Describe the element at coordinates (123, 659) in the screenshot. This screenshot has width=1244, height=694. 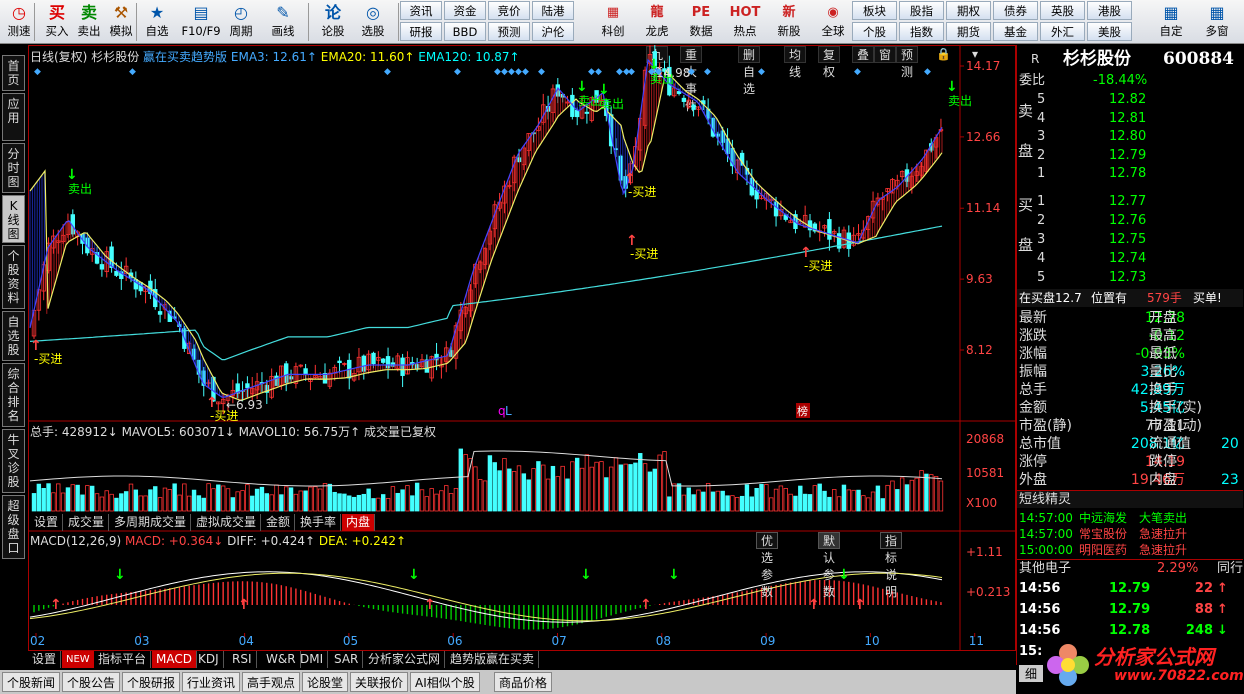
I see `indicator-tab-1: 指标平台` at that location.